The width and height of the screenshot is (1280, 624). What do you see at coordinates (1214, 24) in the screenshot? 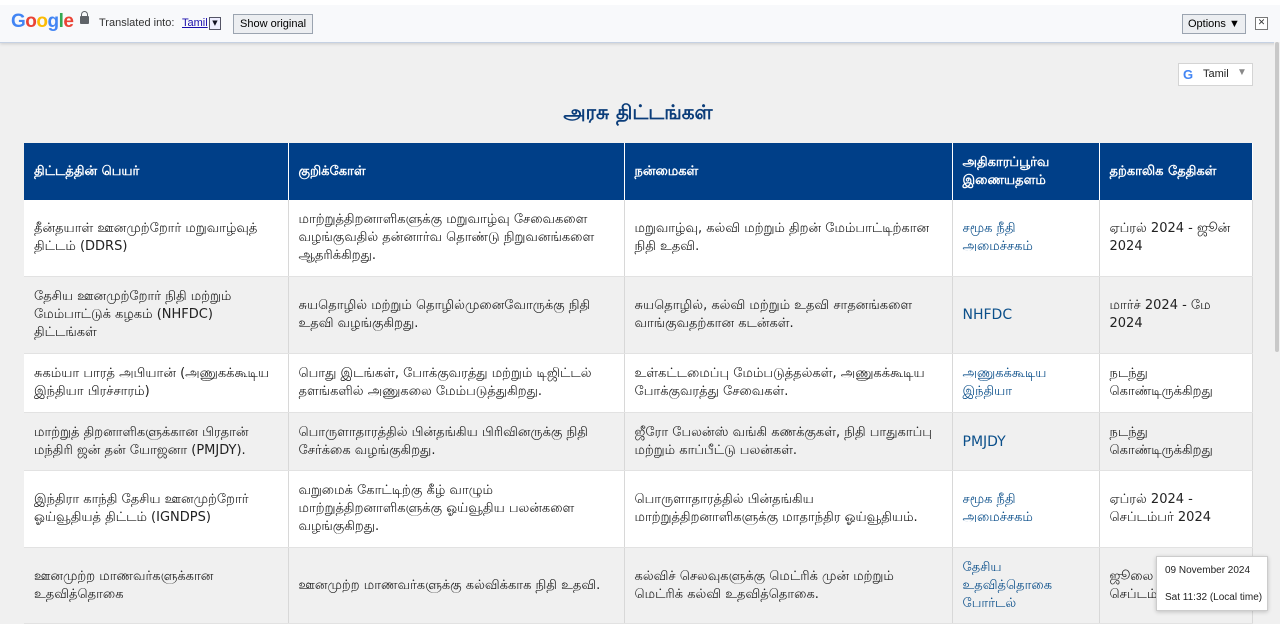
I see `options-button: Options ▼` at bounding box center [1214, 24].